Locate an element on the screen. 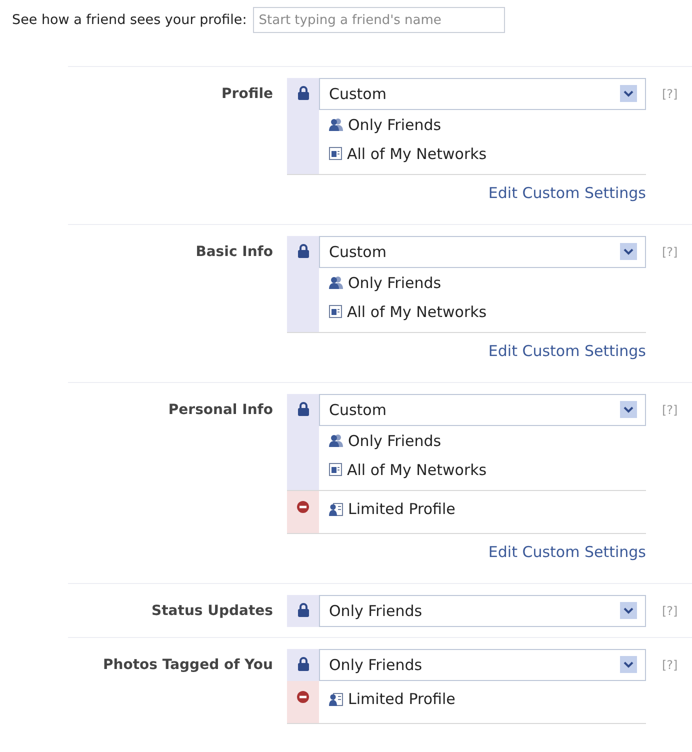 The height and width of the screenshot is (752, 692). preview-label: See how a friend sees your profile: is located at coordinates (129, 20).